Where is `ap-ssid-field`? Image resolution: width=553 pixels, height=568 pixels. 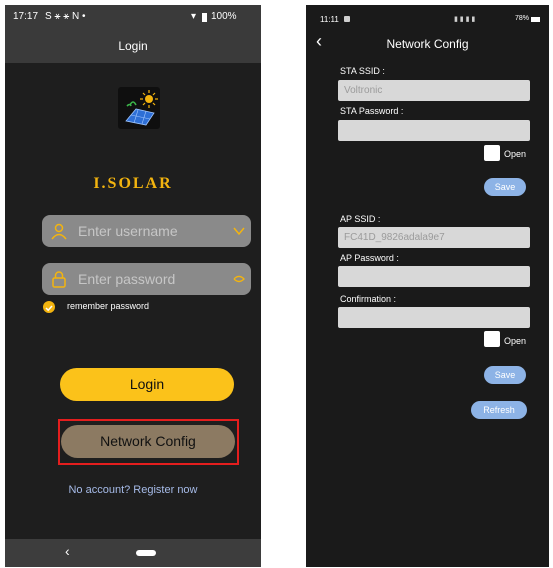 ap-ssid-field is located at coordinates (434, 237).